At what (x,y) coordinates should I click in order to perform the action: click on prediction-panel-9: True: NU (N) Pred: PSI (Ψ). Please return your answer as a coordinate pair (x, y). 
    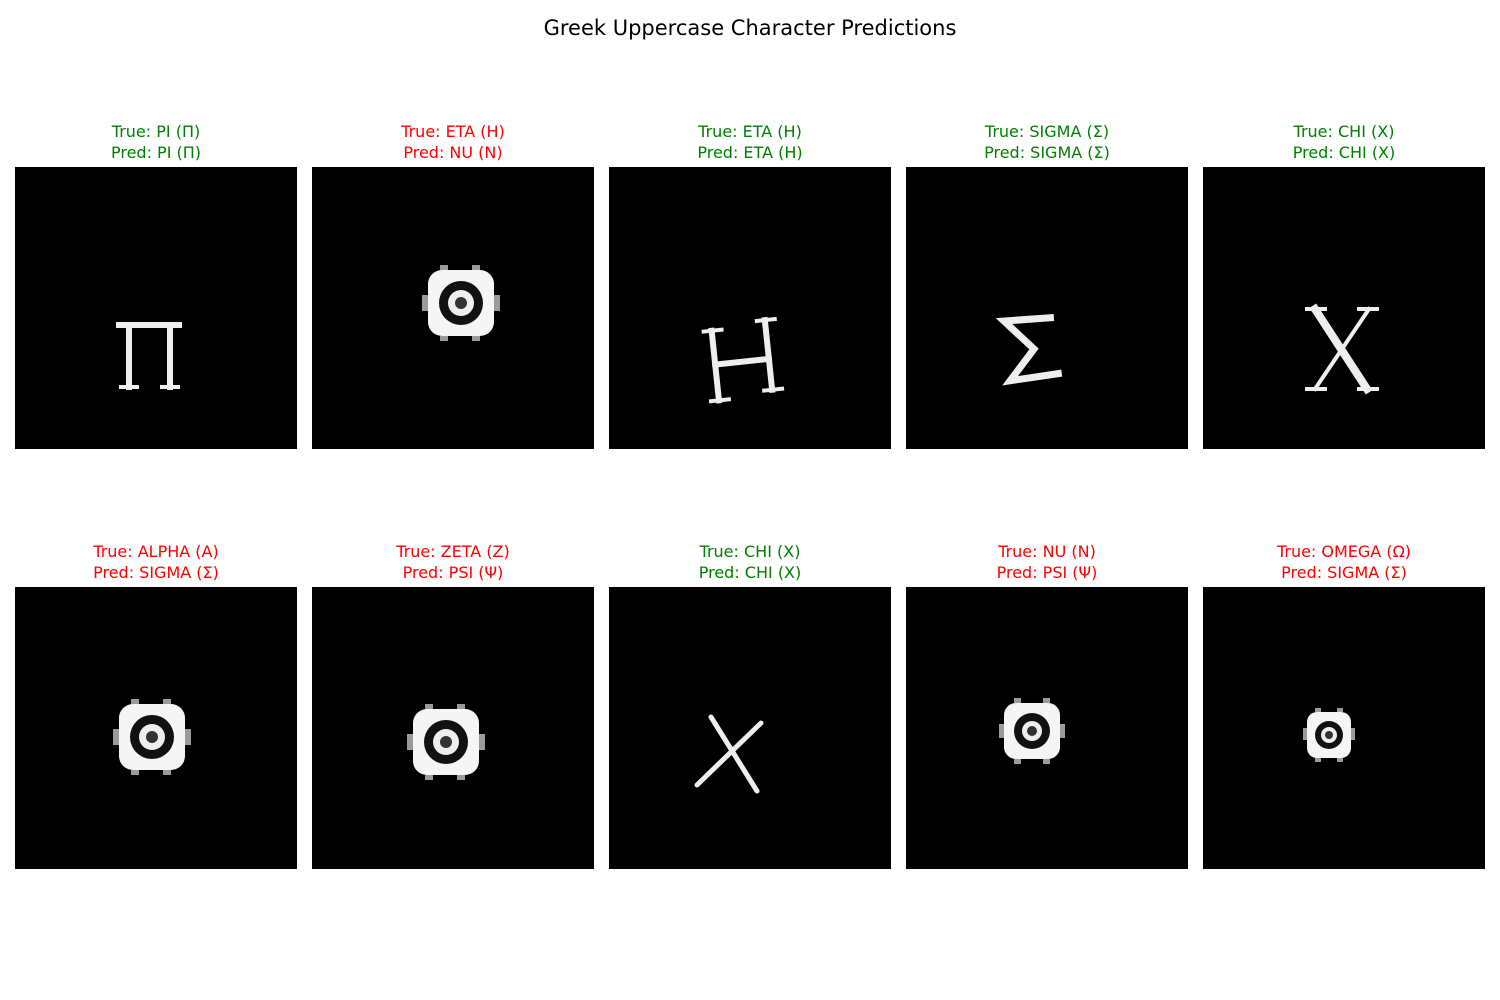
    Looking at the image, I should click on (1047, 705).